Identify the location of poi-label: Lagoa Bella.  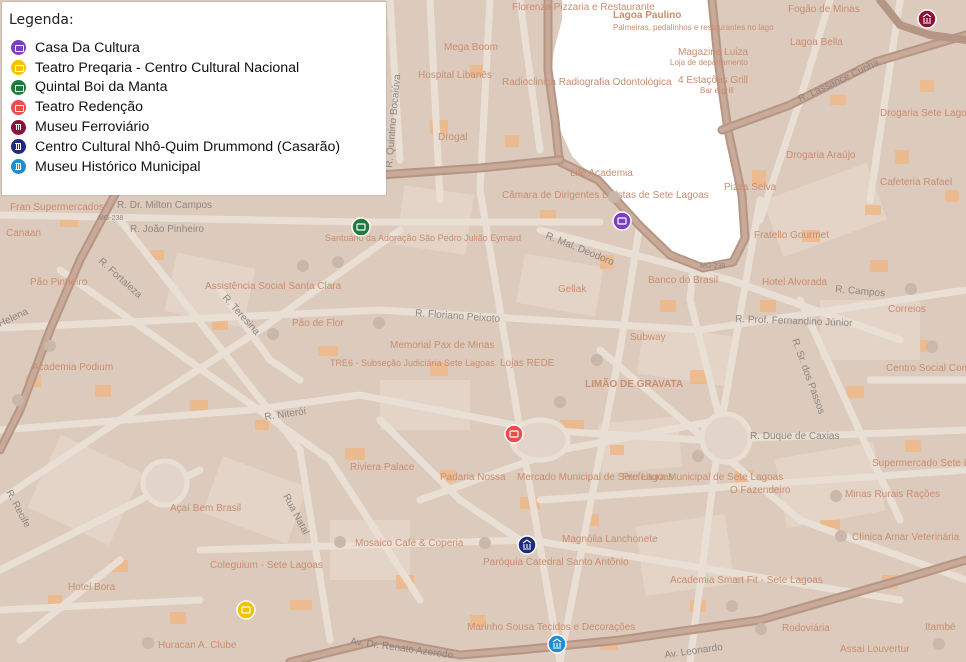
(816, 42).